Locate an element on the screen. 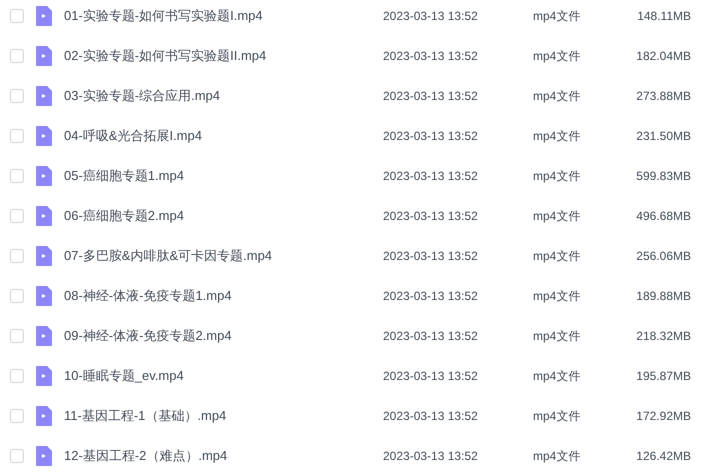 The height and width of the screenshot is (472, 716). file-size: 126.42MB is located at coordinates (663, 456).